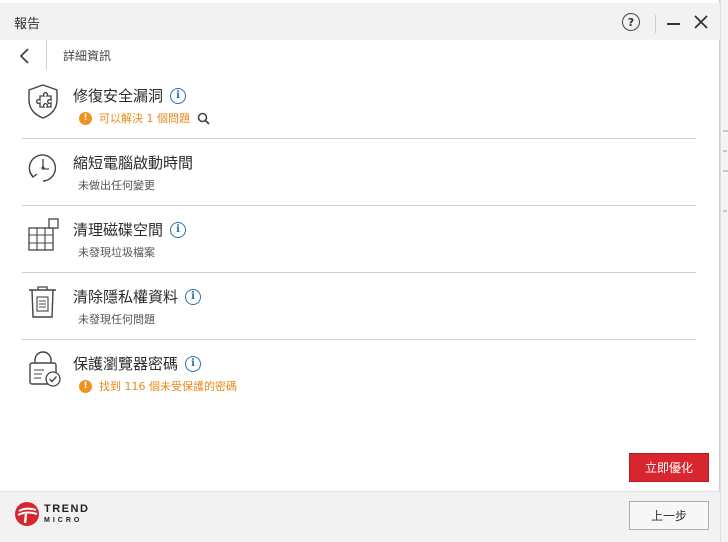  I want to click on item-title: 修復安全漏洞, so click(118, 96).